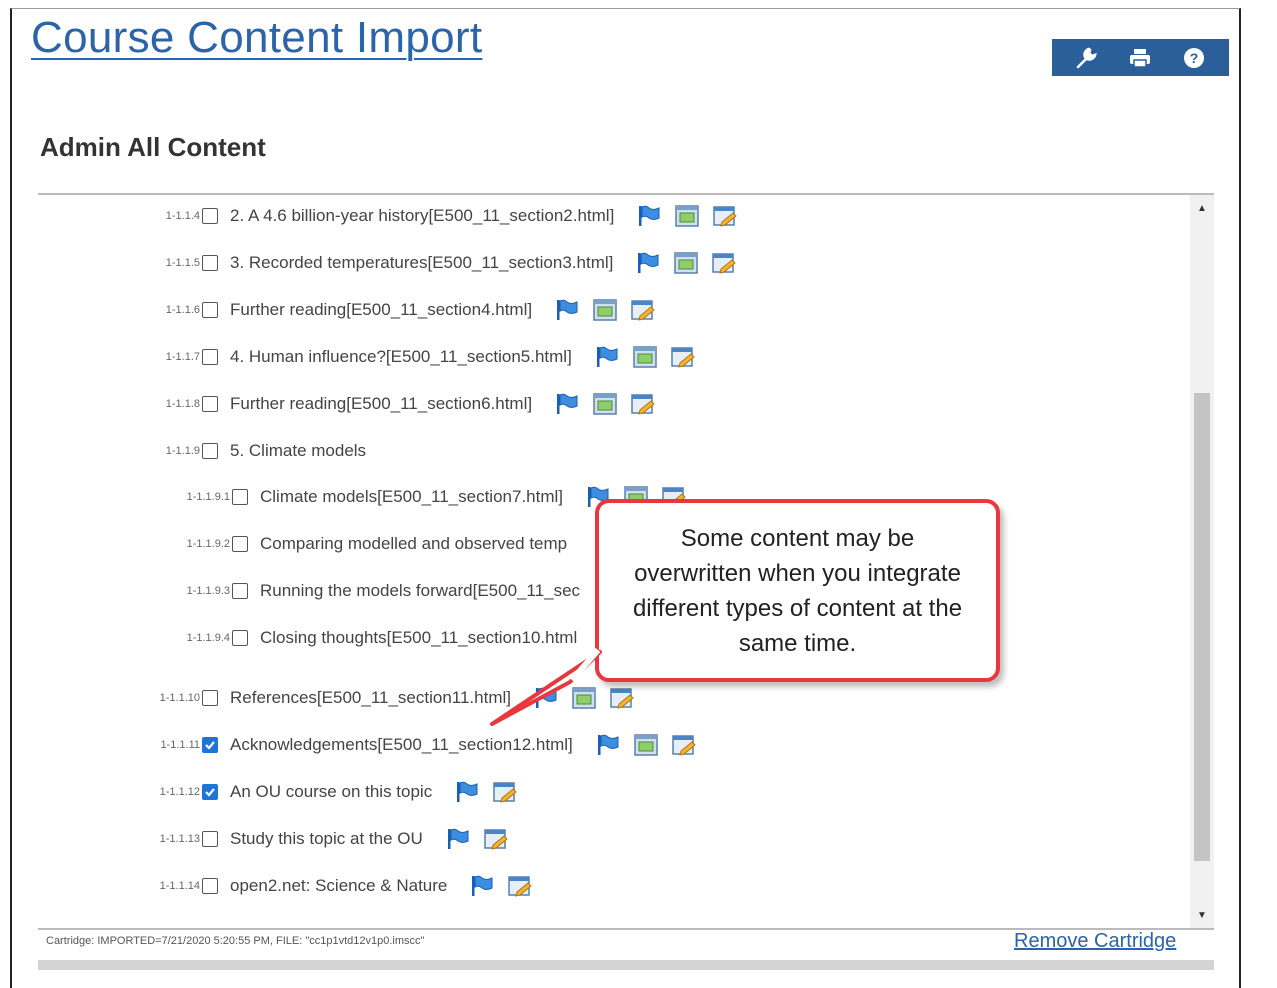 Image resolution: width=1277 pixels, height=988 pixels. What do you see at coordinates (208, 638) in the screenshot?
I see `item-number: 1-1.1.9.4` at bounding box center [208, 638].